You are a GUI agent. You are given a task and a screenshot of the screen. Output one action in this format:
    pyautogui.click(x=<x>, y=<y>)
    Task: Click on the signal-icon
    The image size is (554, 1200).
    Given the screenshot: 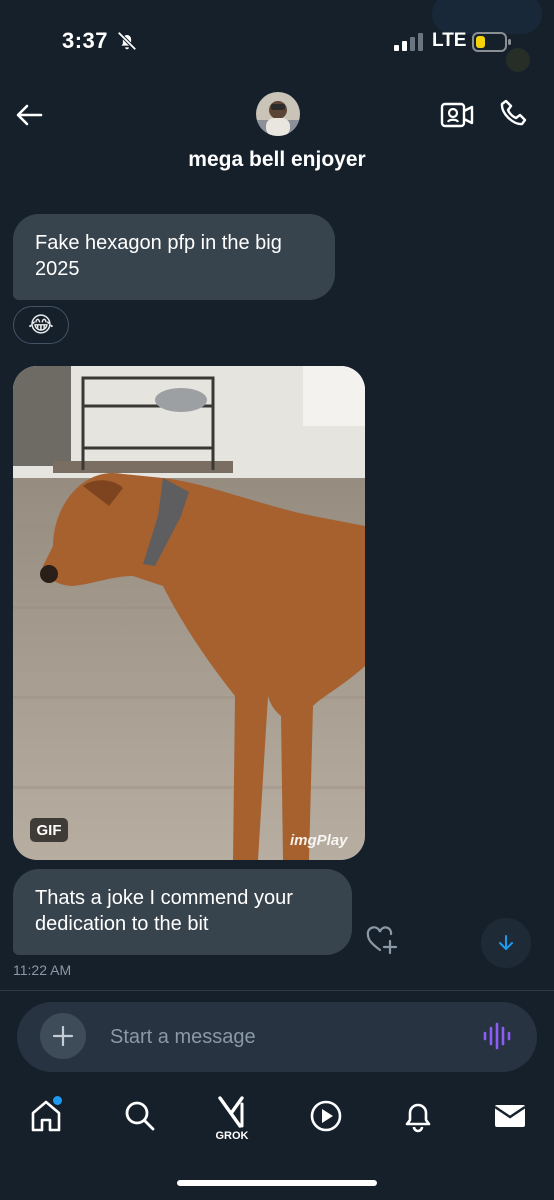 What is the action you would take?
    pyautogui.click(x=408, y=42)
    